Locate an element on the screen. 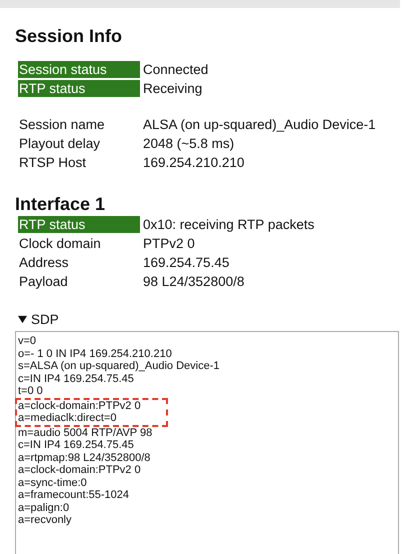 The height and width of the screenshot is (554, 416). sdp-line: t=0 0 is located at coordinates (31, 391).